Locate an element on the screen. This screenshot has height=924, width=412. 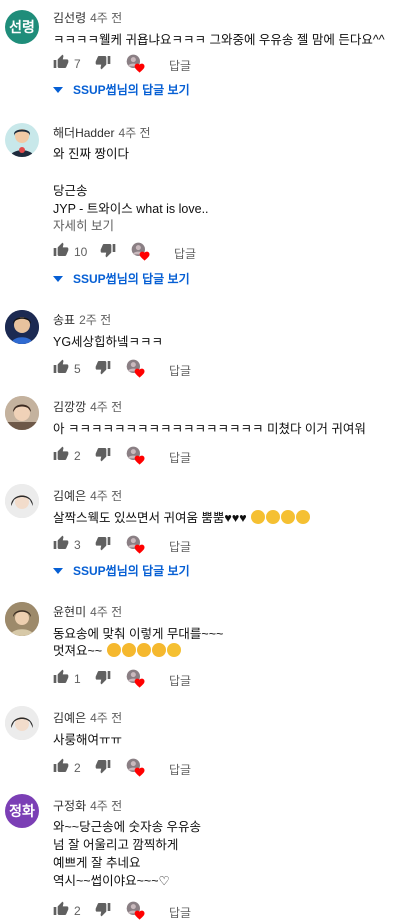
avatar: 정화 is located at coordinates (22, 811).